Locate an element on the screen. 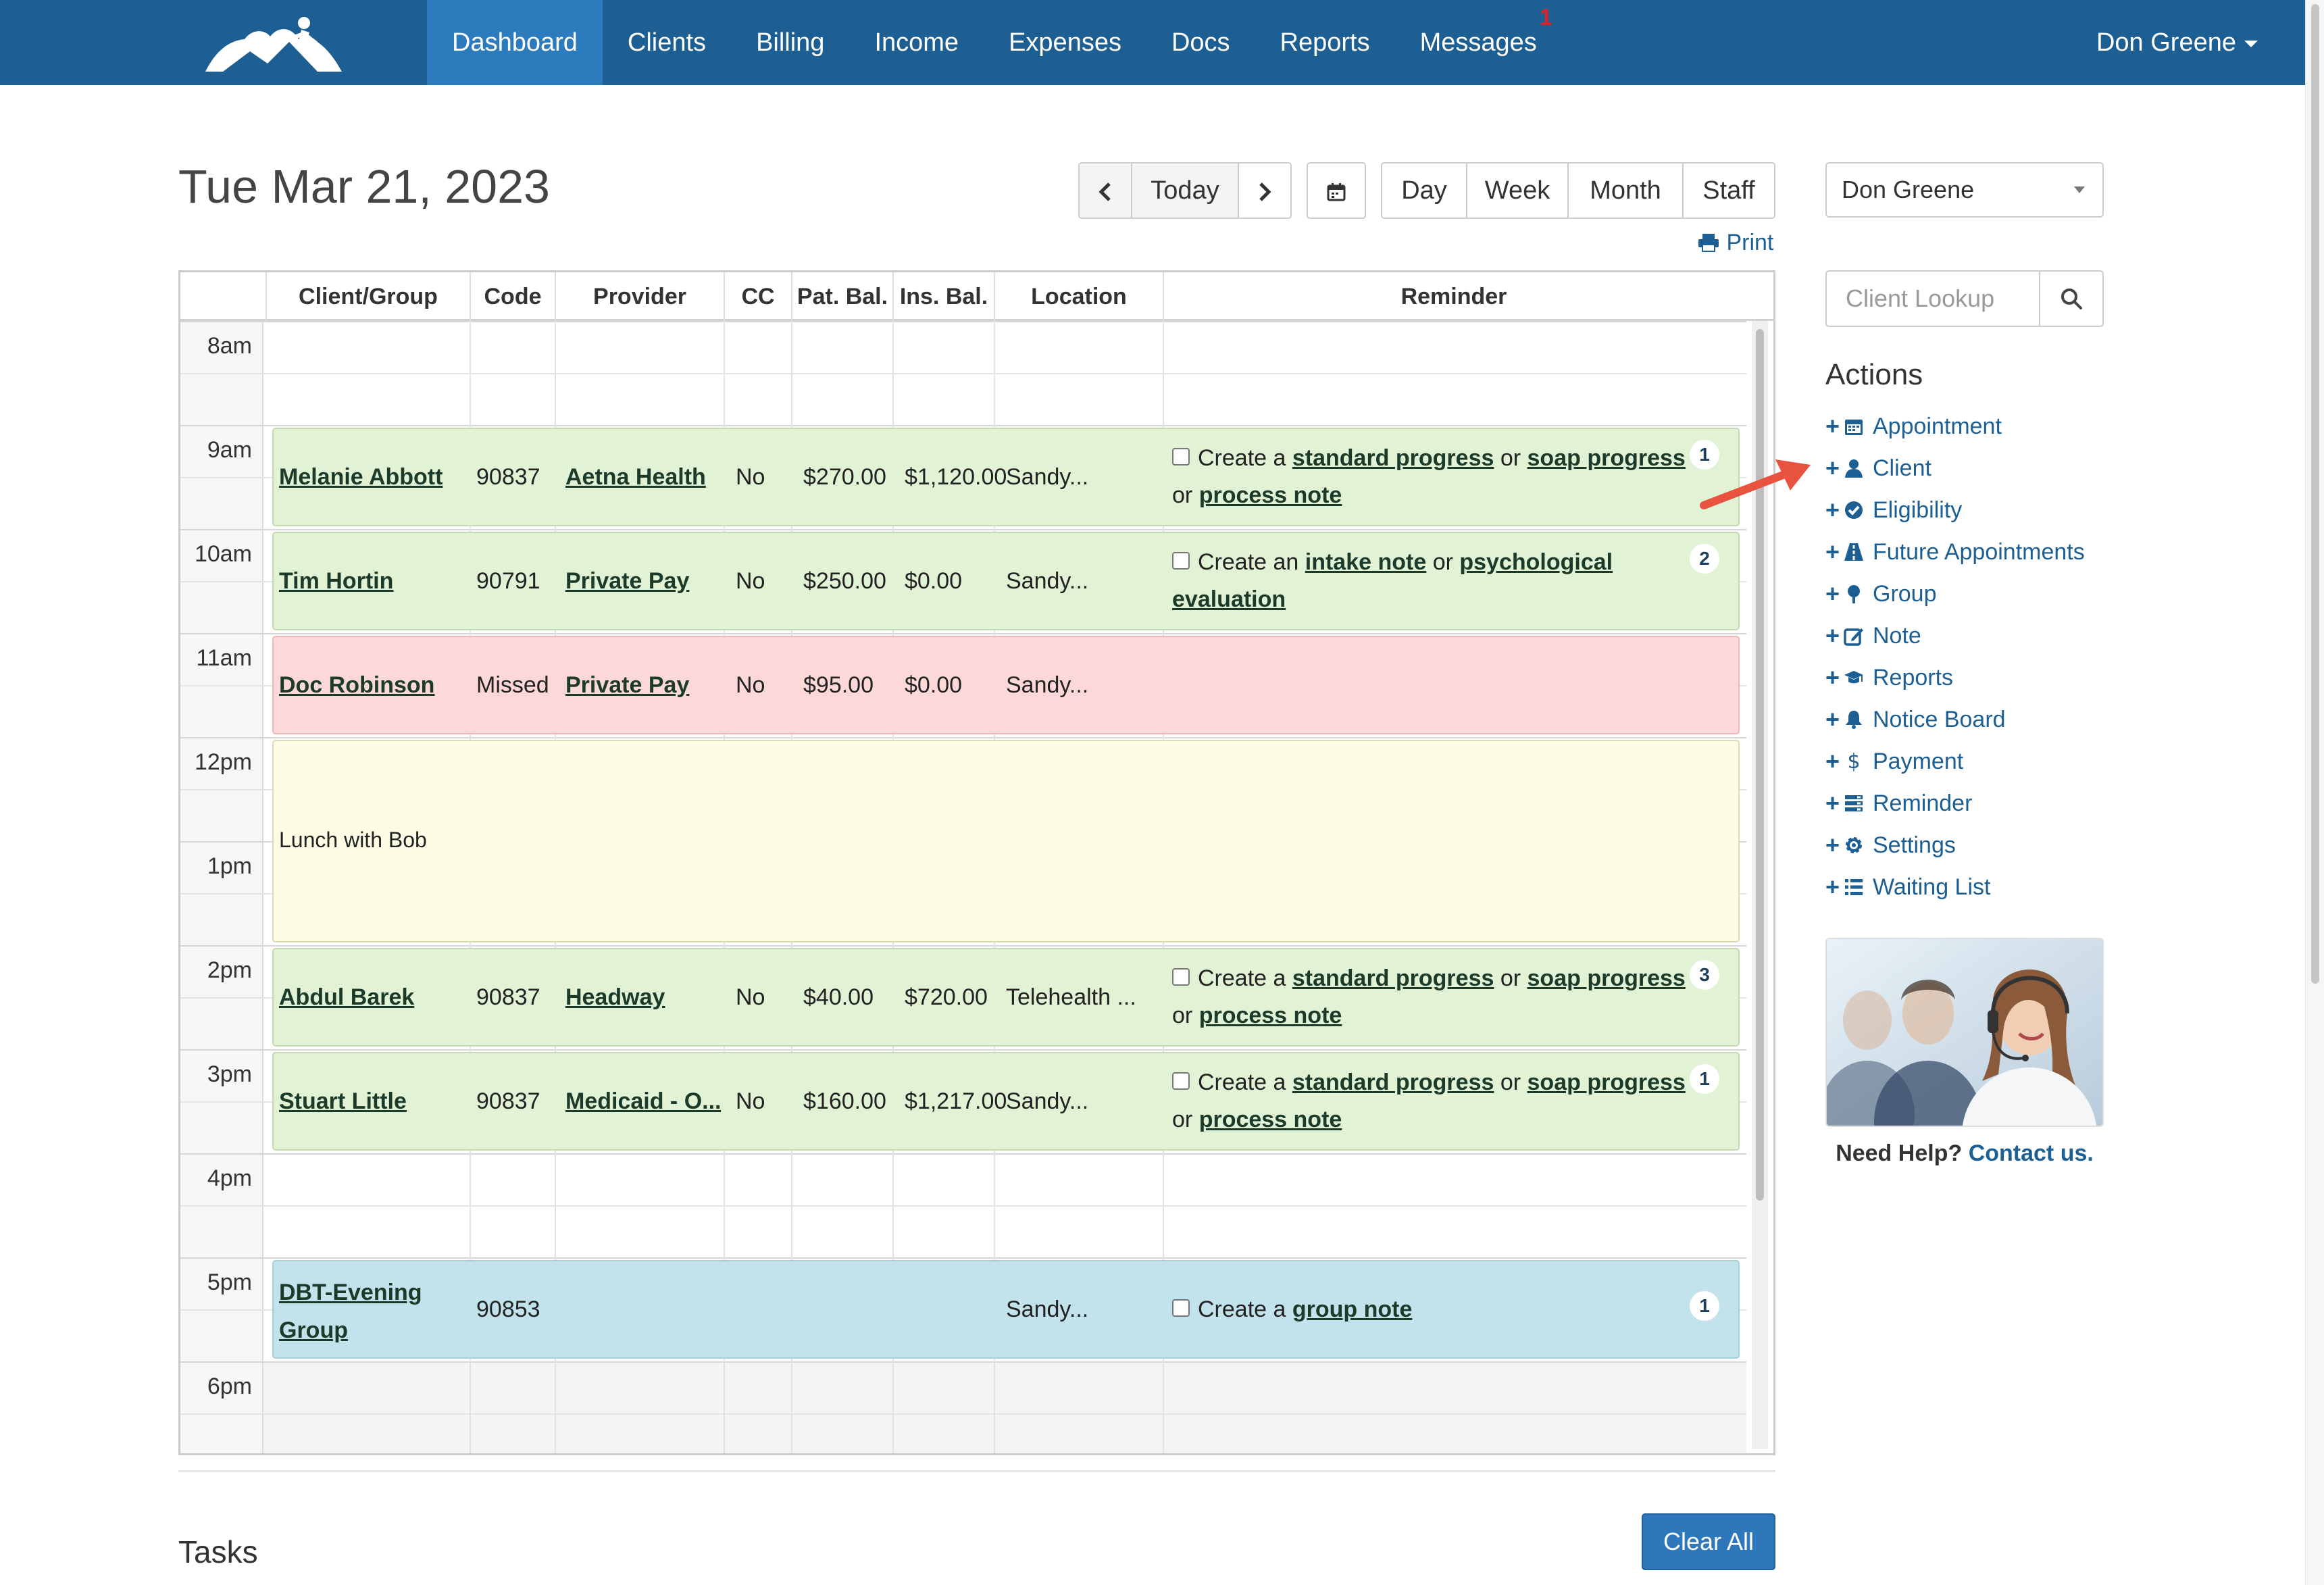 This screenshot has height=1585, width=2324. view-week-button: Week is located at coordinates (1518, 190).